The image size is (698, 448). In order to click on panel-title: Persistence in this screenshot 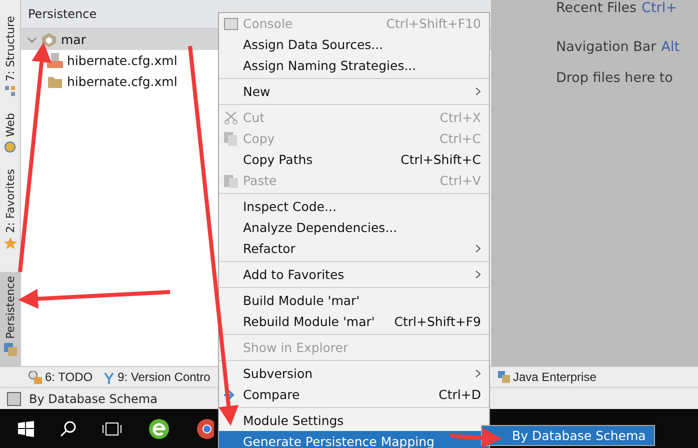, I will do `click(62, 14)`.